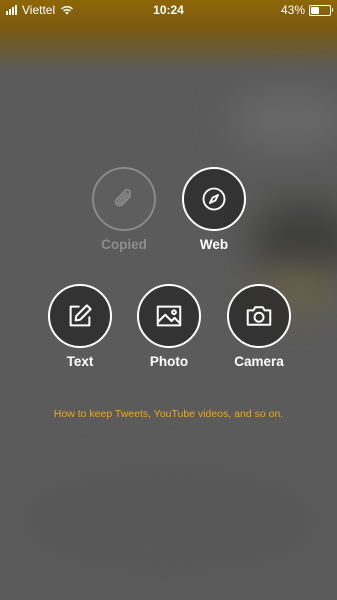  I want to click on copied-button: Copied, so click(124, 209).